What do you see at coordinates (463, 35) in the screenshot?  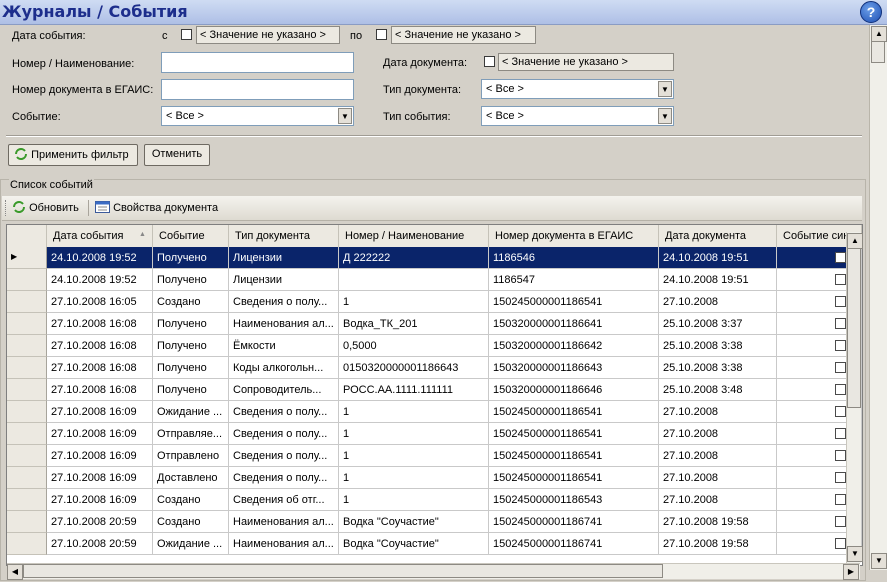 I see `to-date-field: < Значение не указано >` at bounding box center [463, 35].